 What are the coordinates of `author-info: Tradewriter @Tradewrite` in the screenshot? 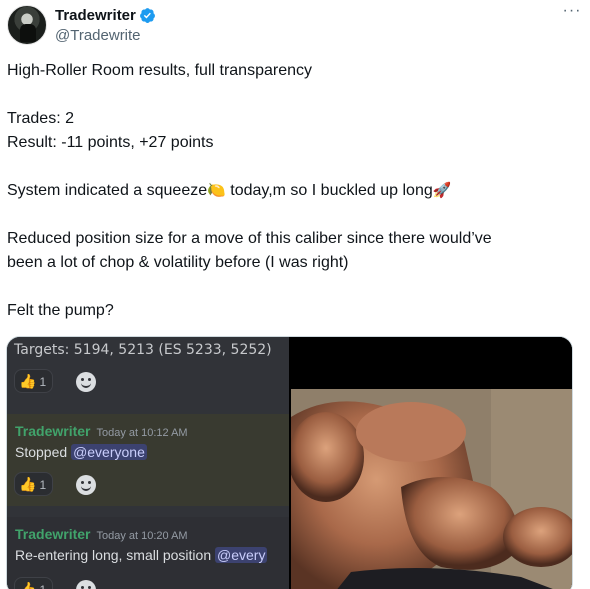 It's located at (105, 26).